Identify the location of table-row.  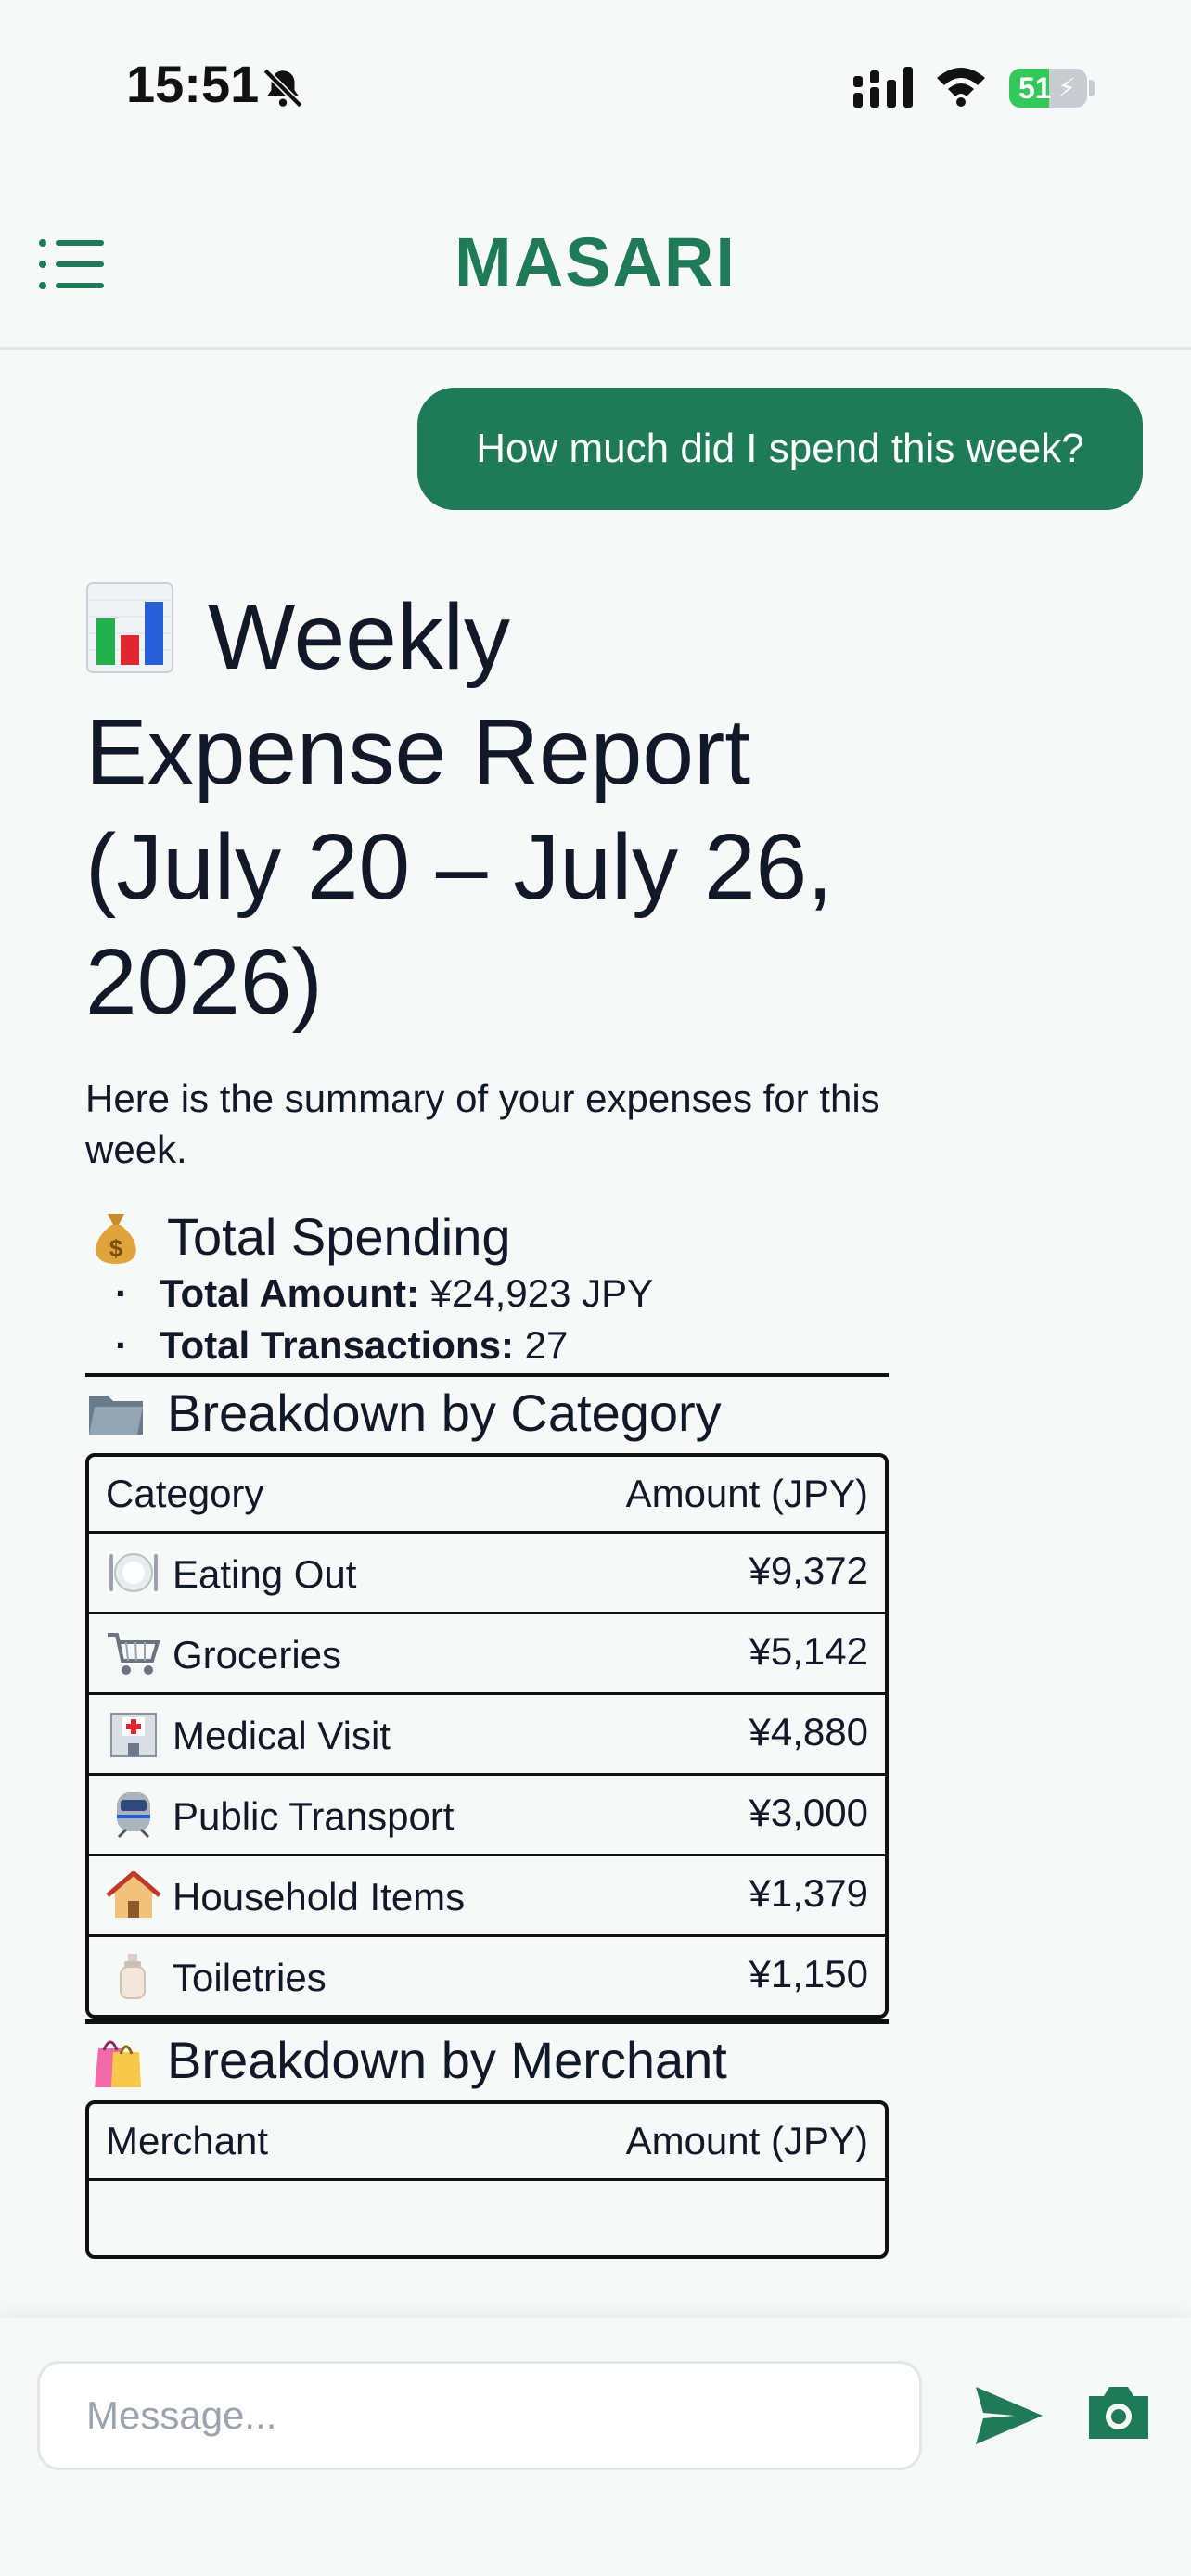
(487, 2218).